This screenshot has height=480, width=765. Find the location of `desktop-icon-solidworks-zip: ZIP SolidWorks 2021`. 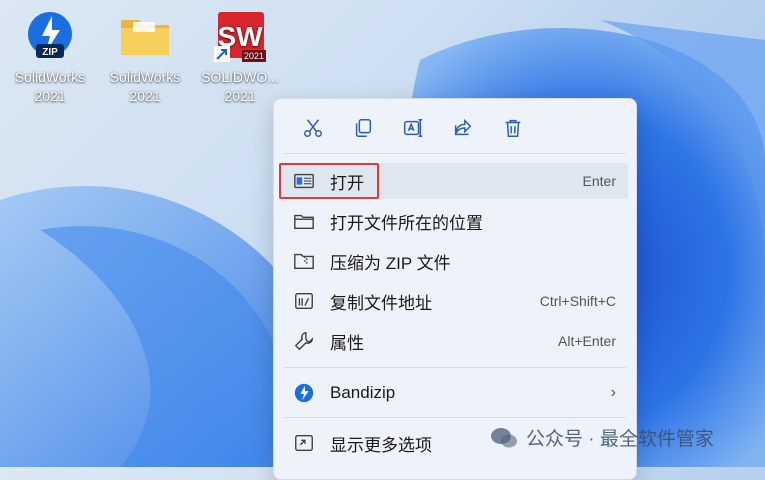

desktop-icon-solidworks-zip: ZIP SolidWorks 2021 is located at coordinates (50, 57).